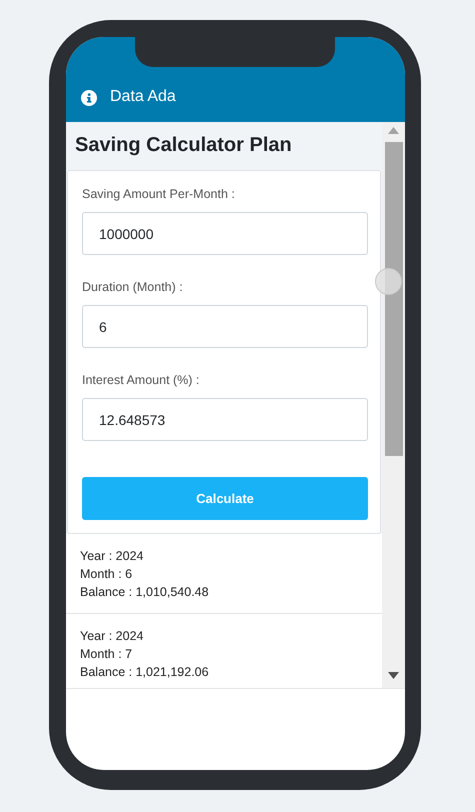 The height and width of the screenshot is (812, 475). I want to click on input-field: 12.648573, so click(225, 419).